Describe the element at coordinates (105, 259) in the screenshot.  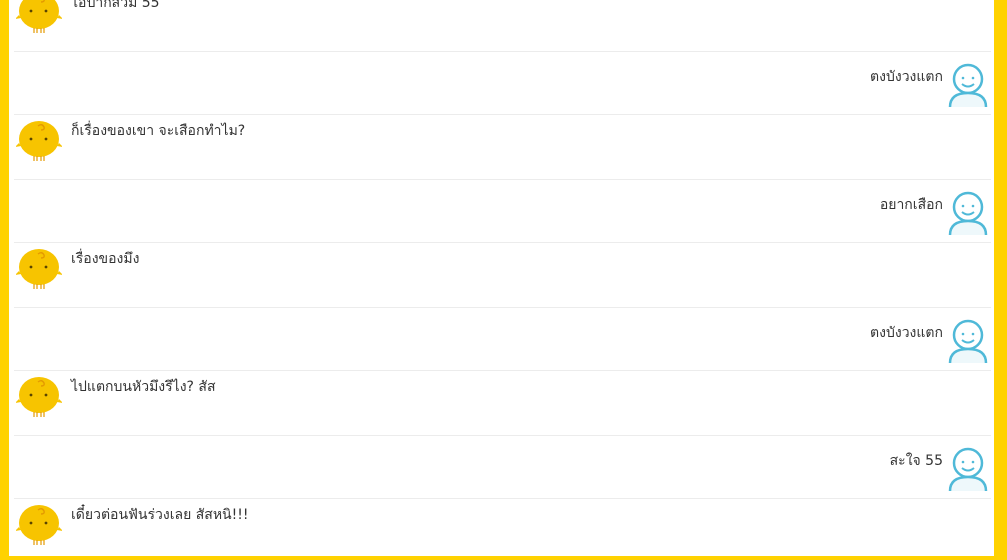
I see `message-text: เรื่องของมึง` at that location.